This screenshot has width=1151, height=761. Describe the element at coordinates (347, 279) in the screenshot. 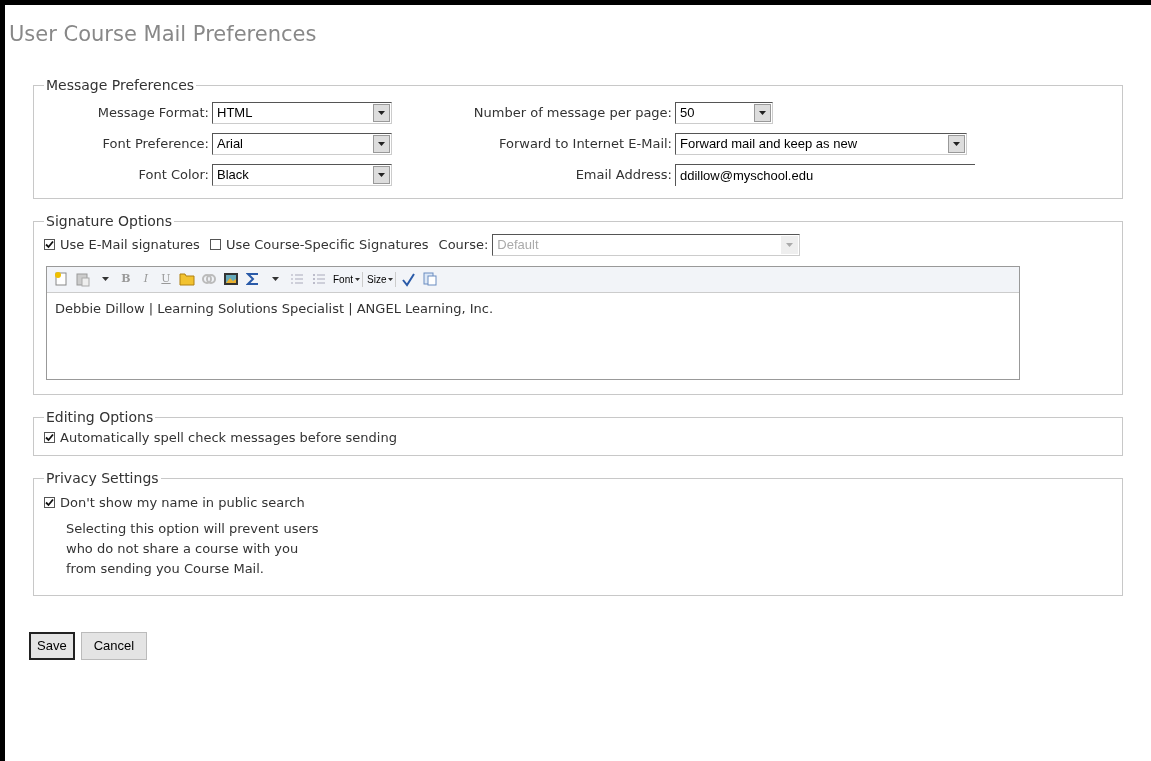

I see `font-dropdown: Font` at that location.